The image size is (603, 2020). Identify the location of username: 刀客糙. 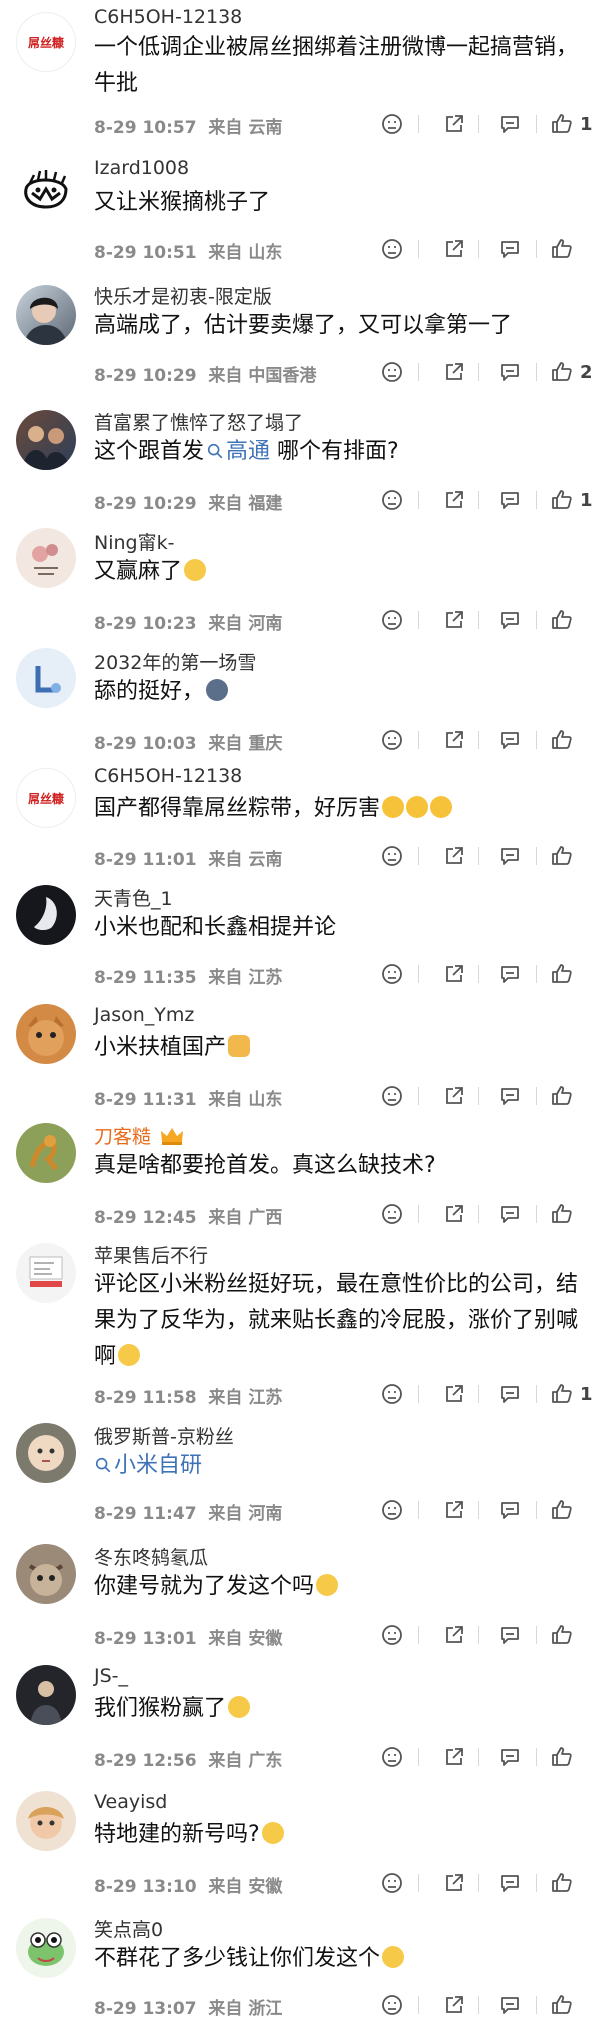
(139, 1135).